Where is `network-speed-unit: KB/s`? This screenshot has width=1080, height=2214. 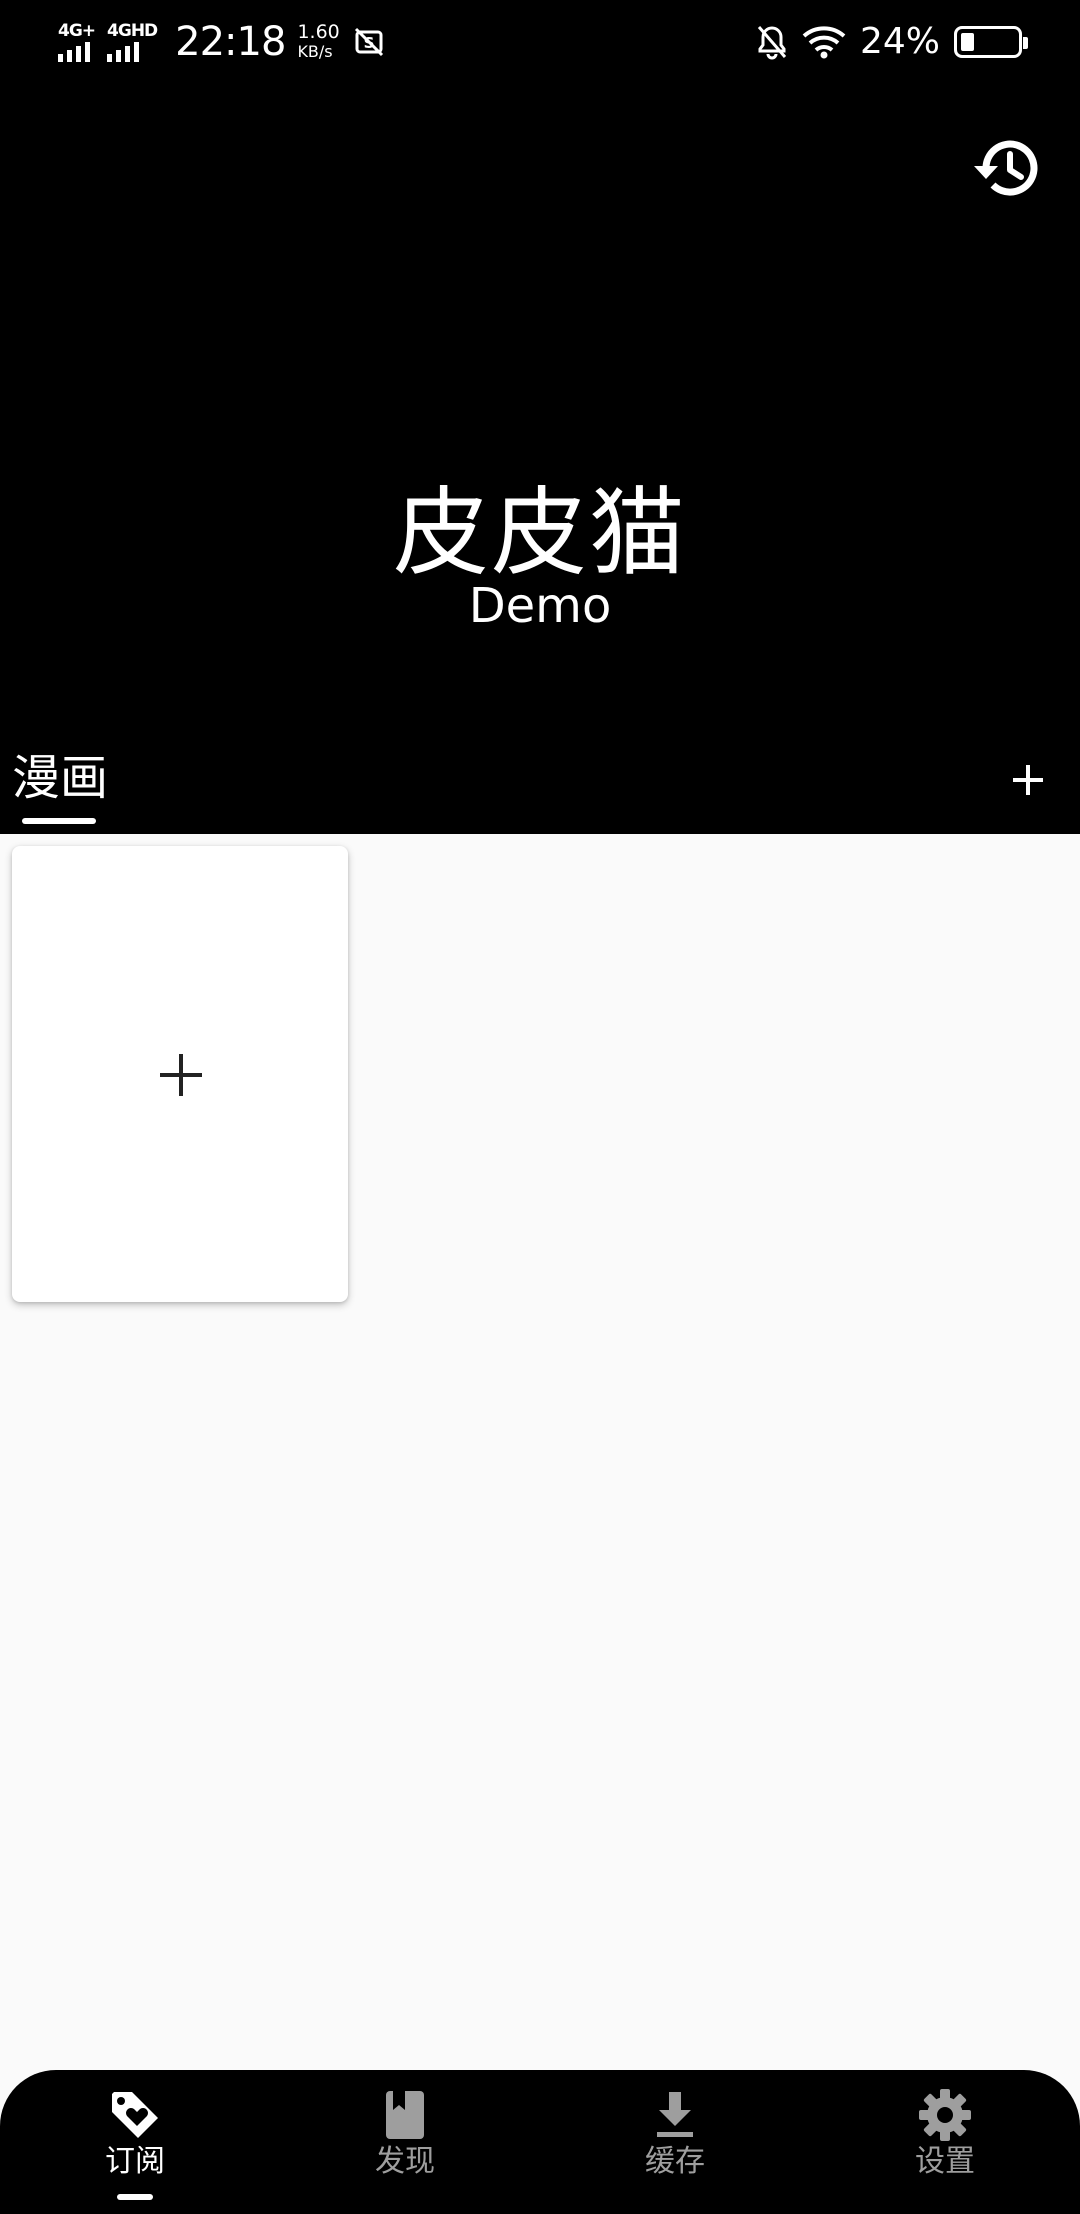 network-speed-unit: KB/s is located at coordinates (315, 51).